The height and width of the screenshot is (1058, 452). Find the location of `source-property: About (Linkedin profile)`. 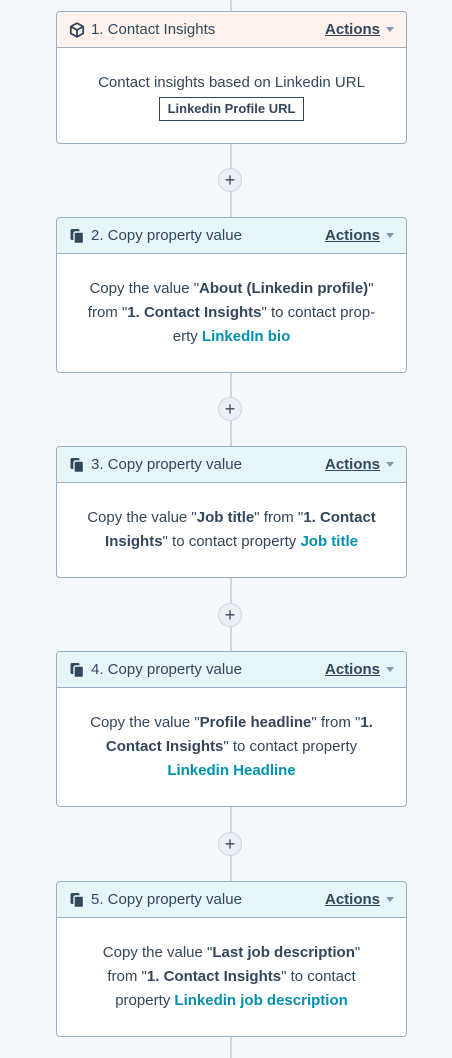

source-property: About (Linkedin profile) is located at coordinates (284, 288).